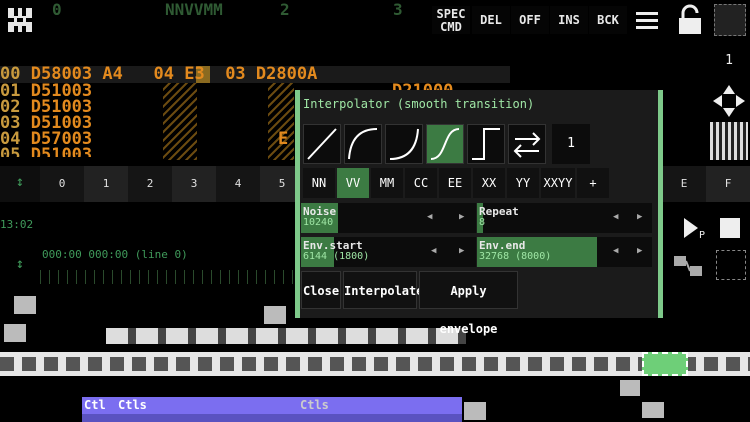 Image resolution: width=750 pixels, height=422 pixels. What do you see at coordinates (729, 61) in the screenshot?
I see `track-count: 1` at bounding box center [729, 61].